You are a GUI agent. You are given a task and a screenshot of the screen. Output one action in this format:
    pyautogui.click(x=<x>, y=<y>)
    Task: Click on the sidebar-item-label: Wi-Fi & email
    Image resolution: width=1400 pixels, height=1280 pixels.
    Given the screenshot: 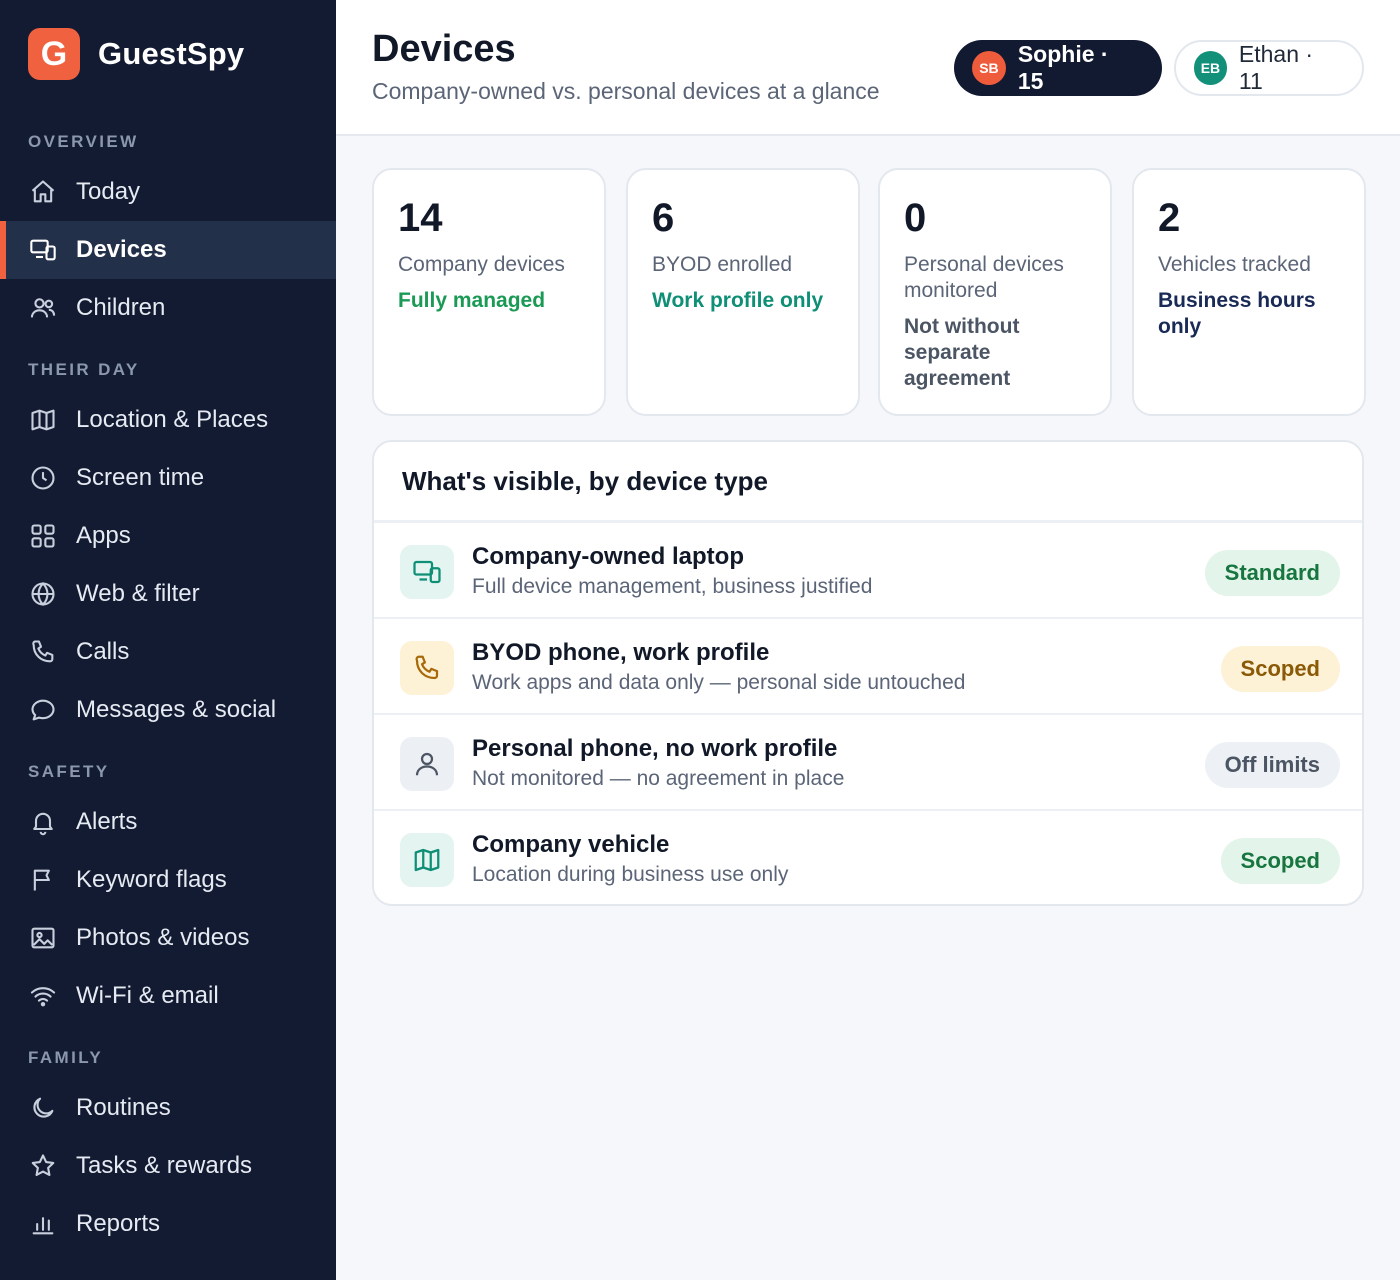 What is the action you would take?
    pyautogui.click(x=147, y=995)
    